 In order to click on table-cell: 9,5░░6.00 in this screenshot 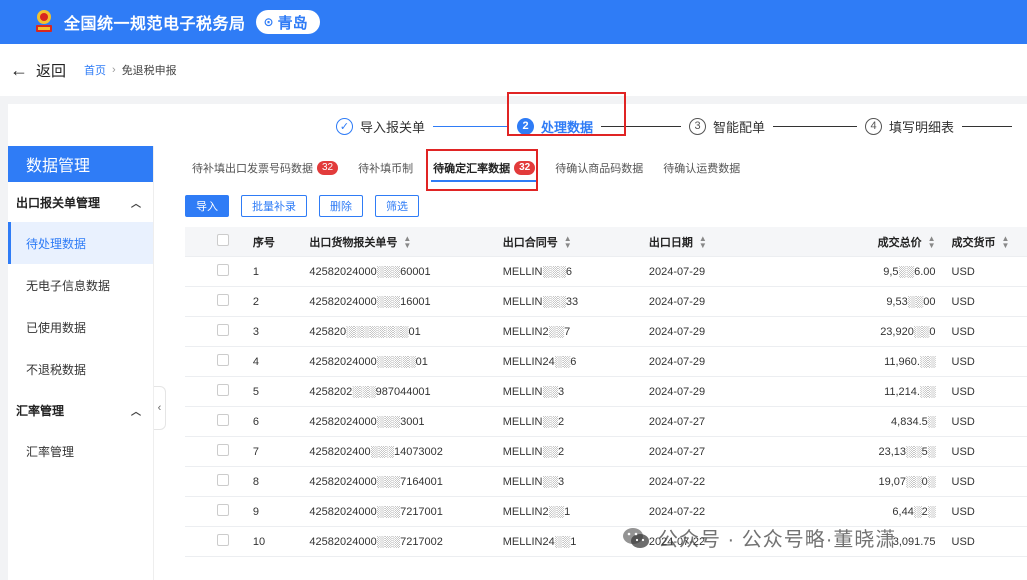, I will do `click(909, 271)`.